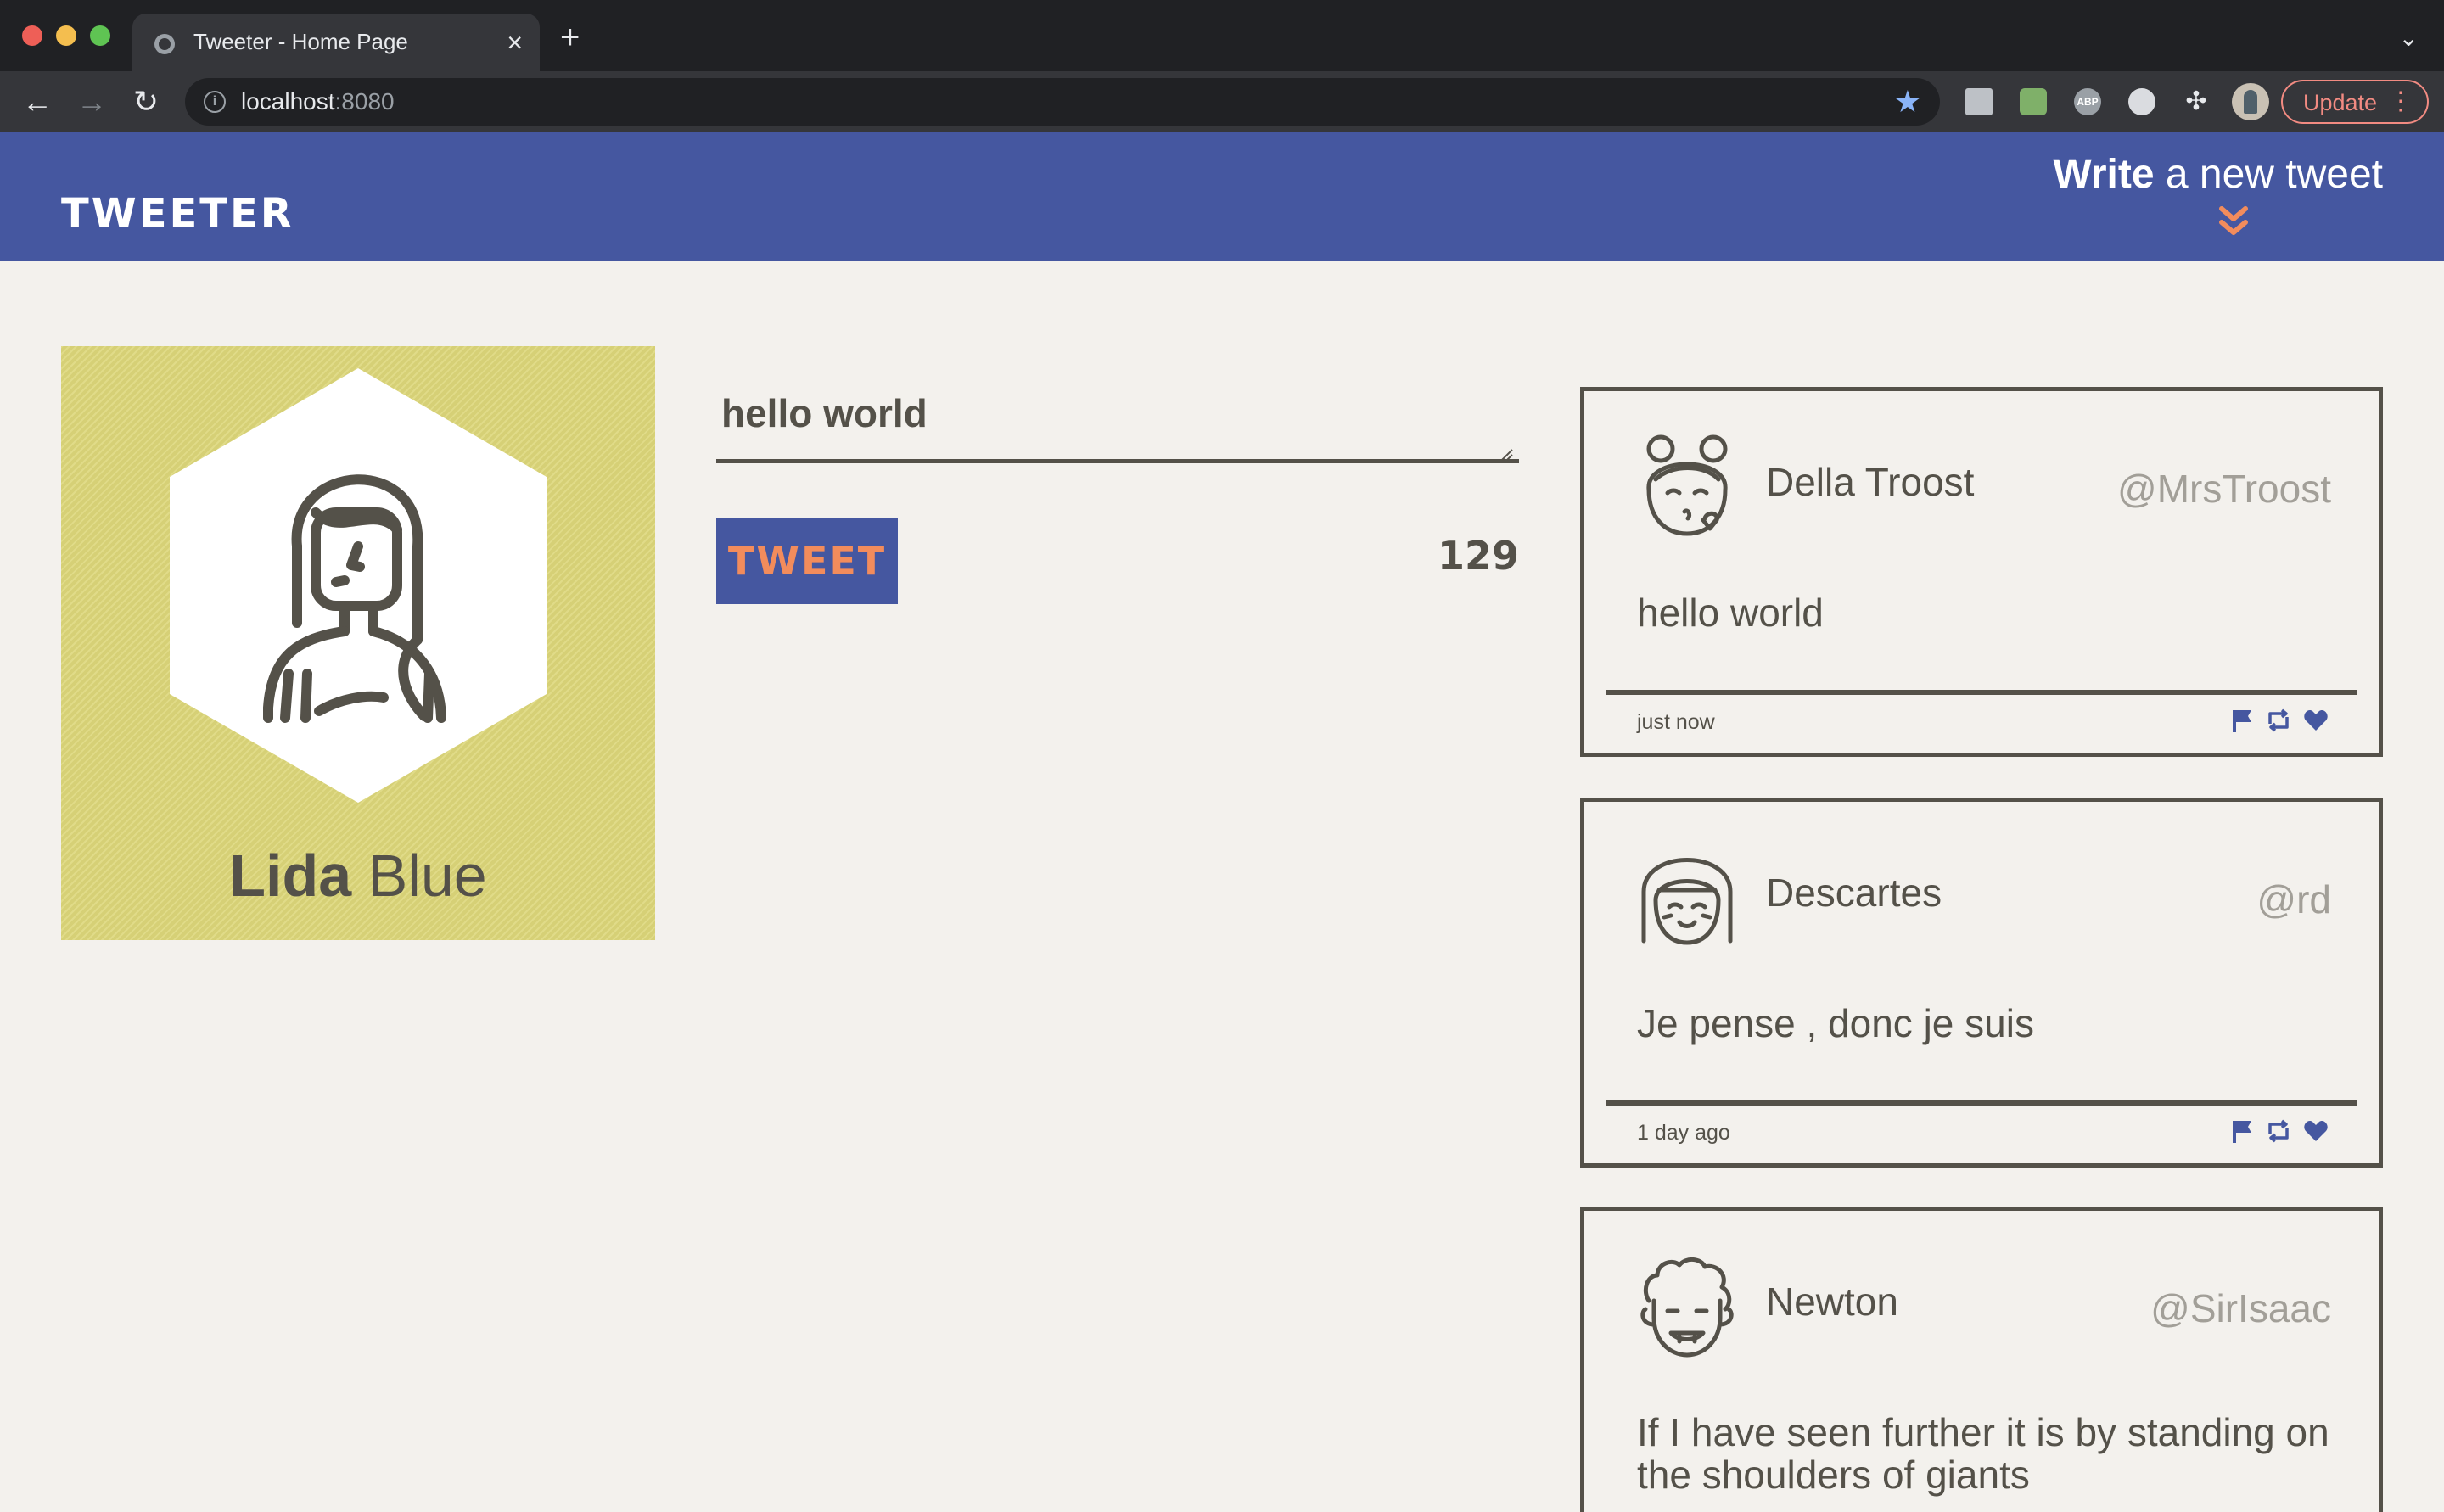  I want to click on tweet-body: hello world, so click(1730, 613).